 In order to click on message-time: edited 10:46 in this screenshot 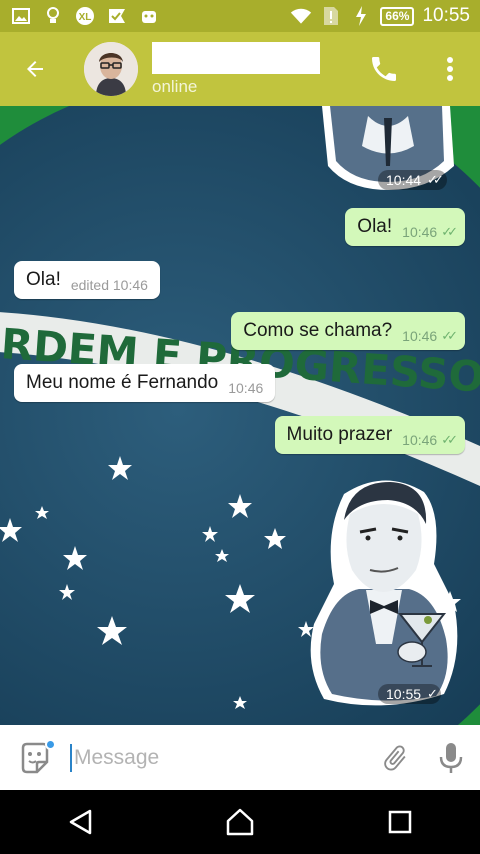, I will do `click(109, 285)`.